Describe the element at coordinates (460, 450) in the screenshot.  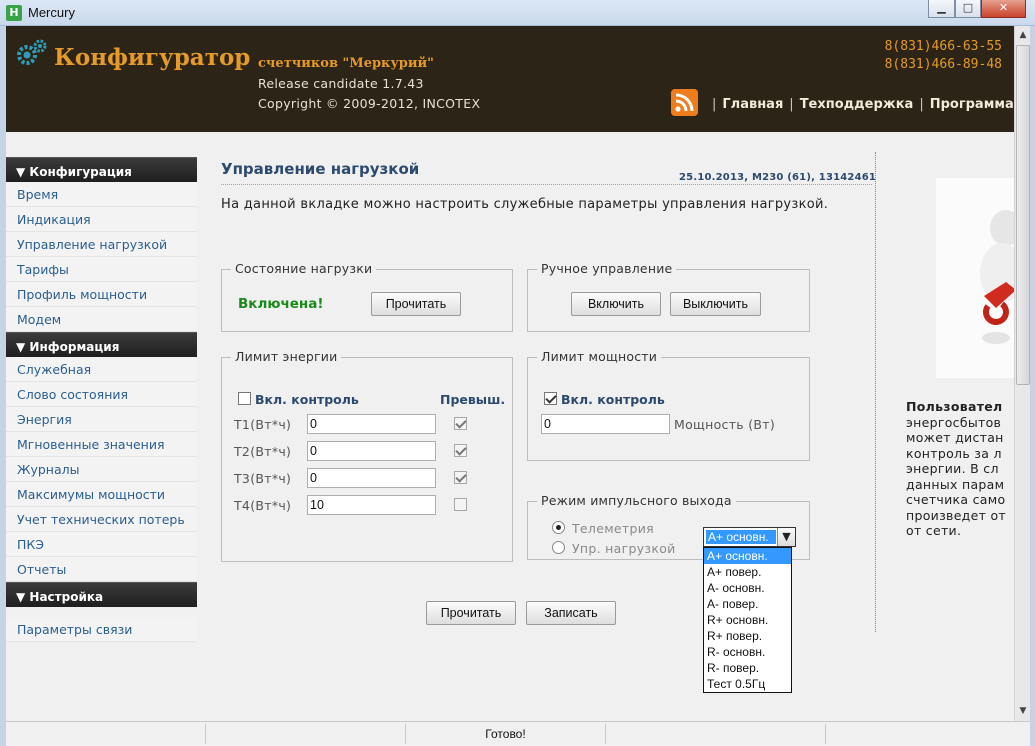
I see `exceed-checkbox-t2` at that location.